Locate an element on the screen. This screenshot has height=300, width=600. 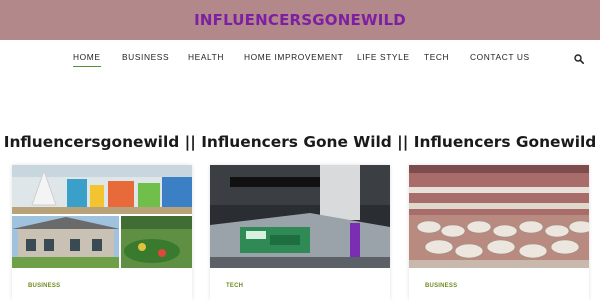
post-category-3: BUSINESS is located at coordinates (441, 286).